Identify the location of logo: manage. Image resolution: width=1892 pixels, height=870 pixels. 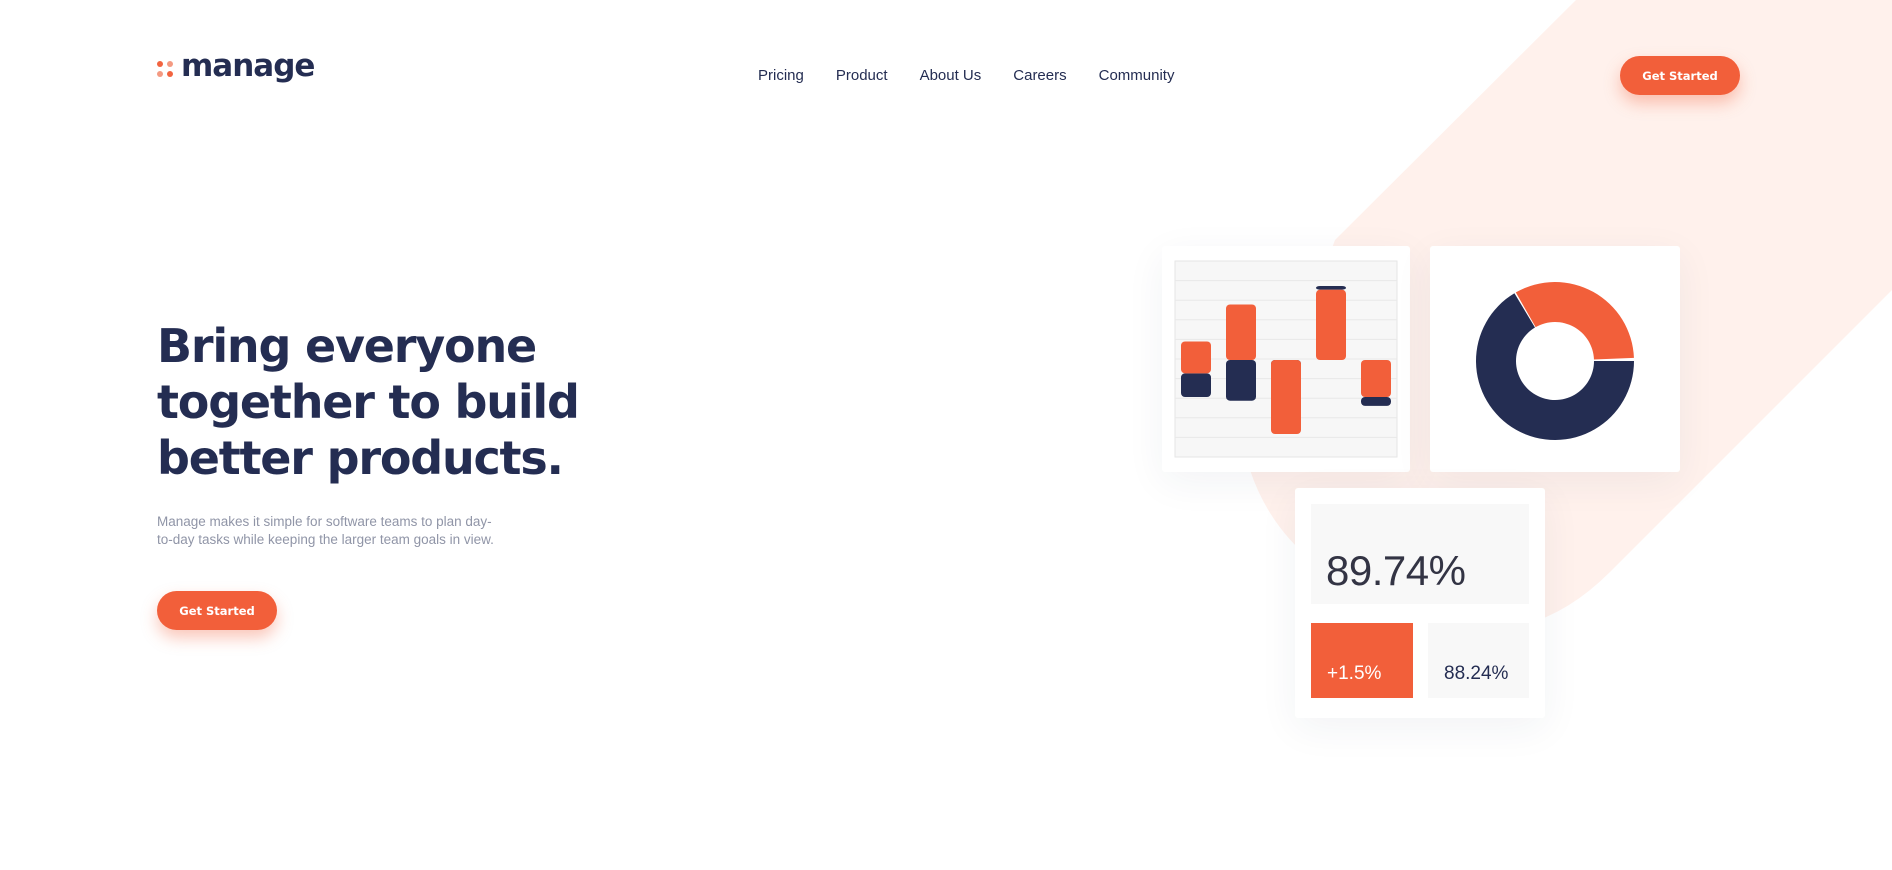
(236, 66).